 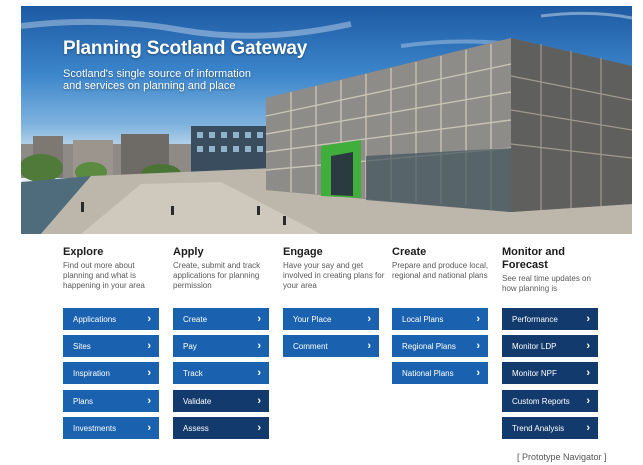 I want to click on button-label: Local Plans, so click(x=423, y=319).